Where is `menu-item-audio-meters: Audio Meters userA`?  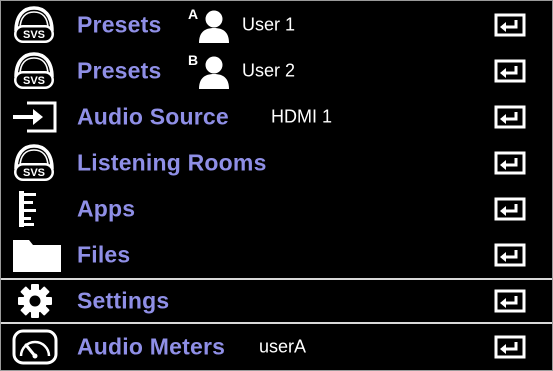 menu-item-audio-meters: Audio Meters userA is located at coordinates (276, 347).